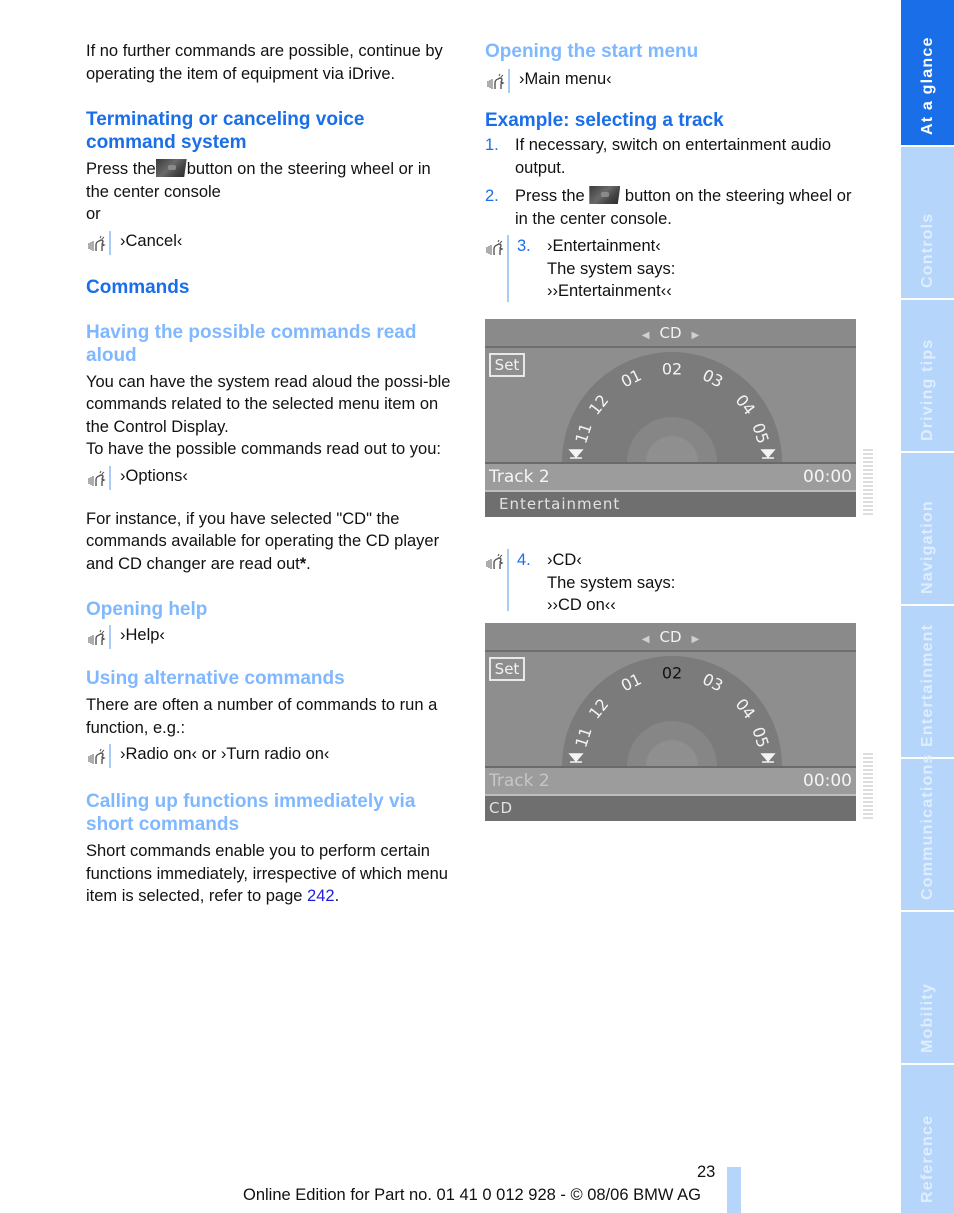 The height and width of the screenshot is (1213, 954). What do you see at coordinates (251, 343) in the screenshot?
I see `heading-read-aloud: Having the possible commands read aloud` at bounding box center [251, 343].